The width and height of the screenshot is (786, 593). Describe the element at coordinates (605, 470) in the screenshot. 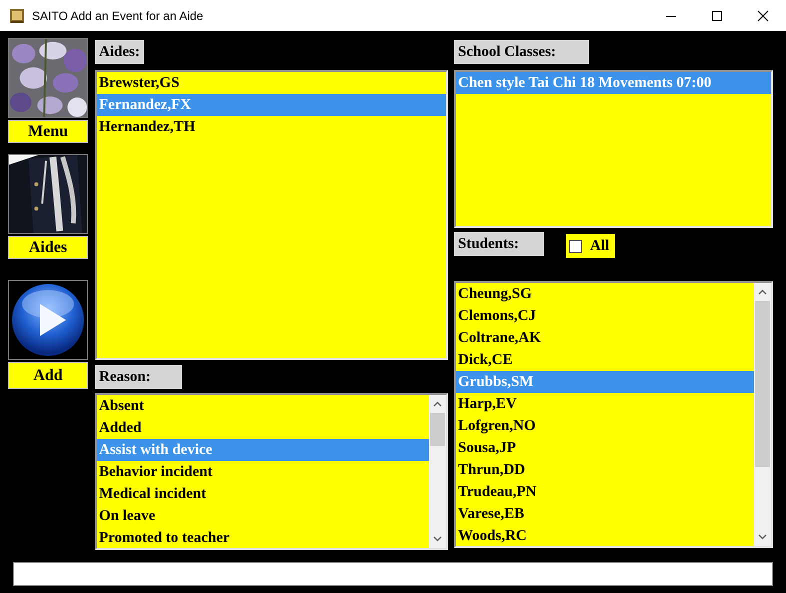

I see `student-item: Thrun,DD` at that location.